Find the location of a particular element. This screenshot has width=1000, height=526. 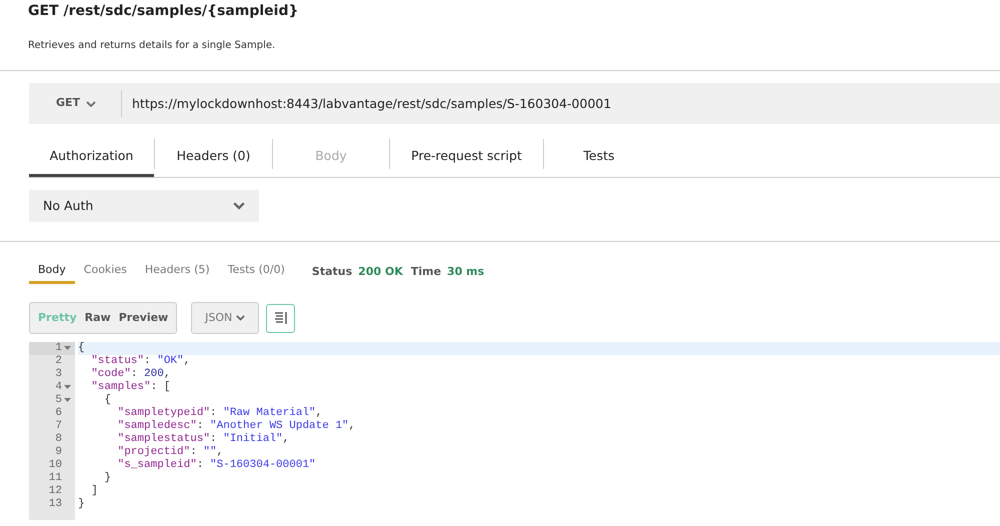

meta-label: Status is located at coordinates (332, 272).